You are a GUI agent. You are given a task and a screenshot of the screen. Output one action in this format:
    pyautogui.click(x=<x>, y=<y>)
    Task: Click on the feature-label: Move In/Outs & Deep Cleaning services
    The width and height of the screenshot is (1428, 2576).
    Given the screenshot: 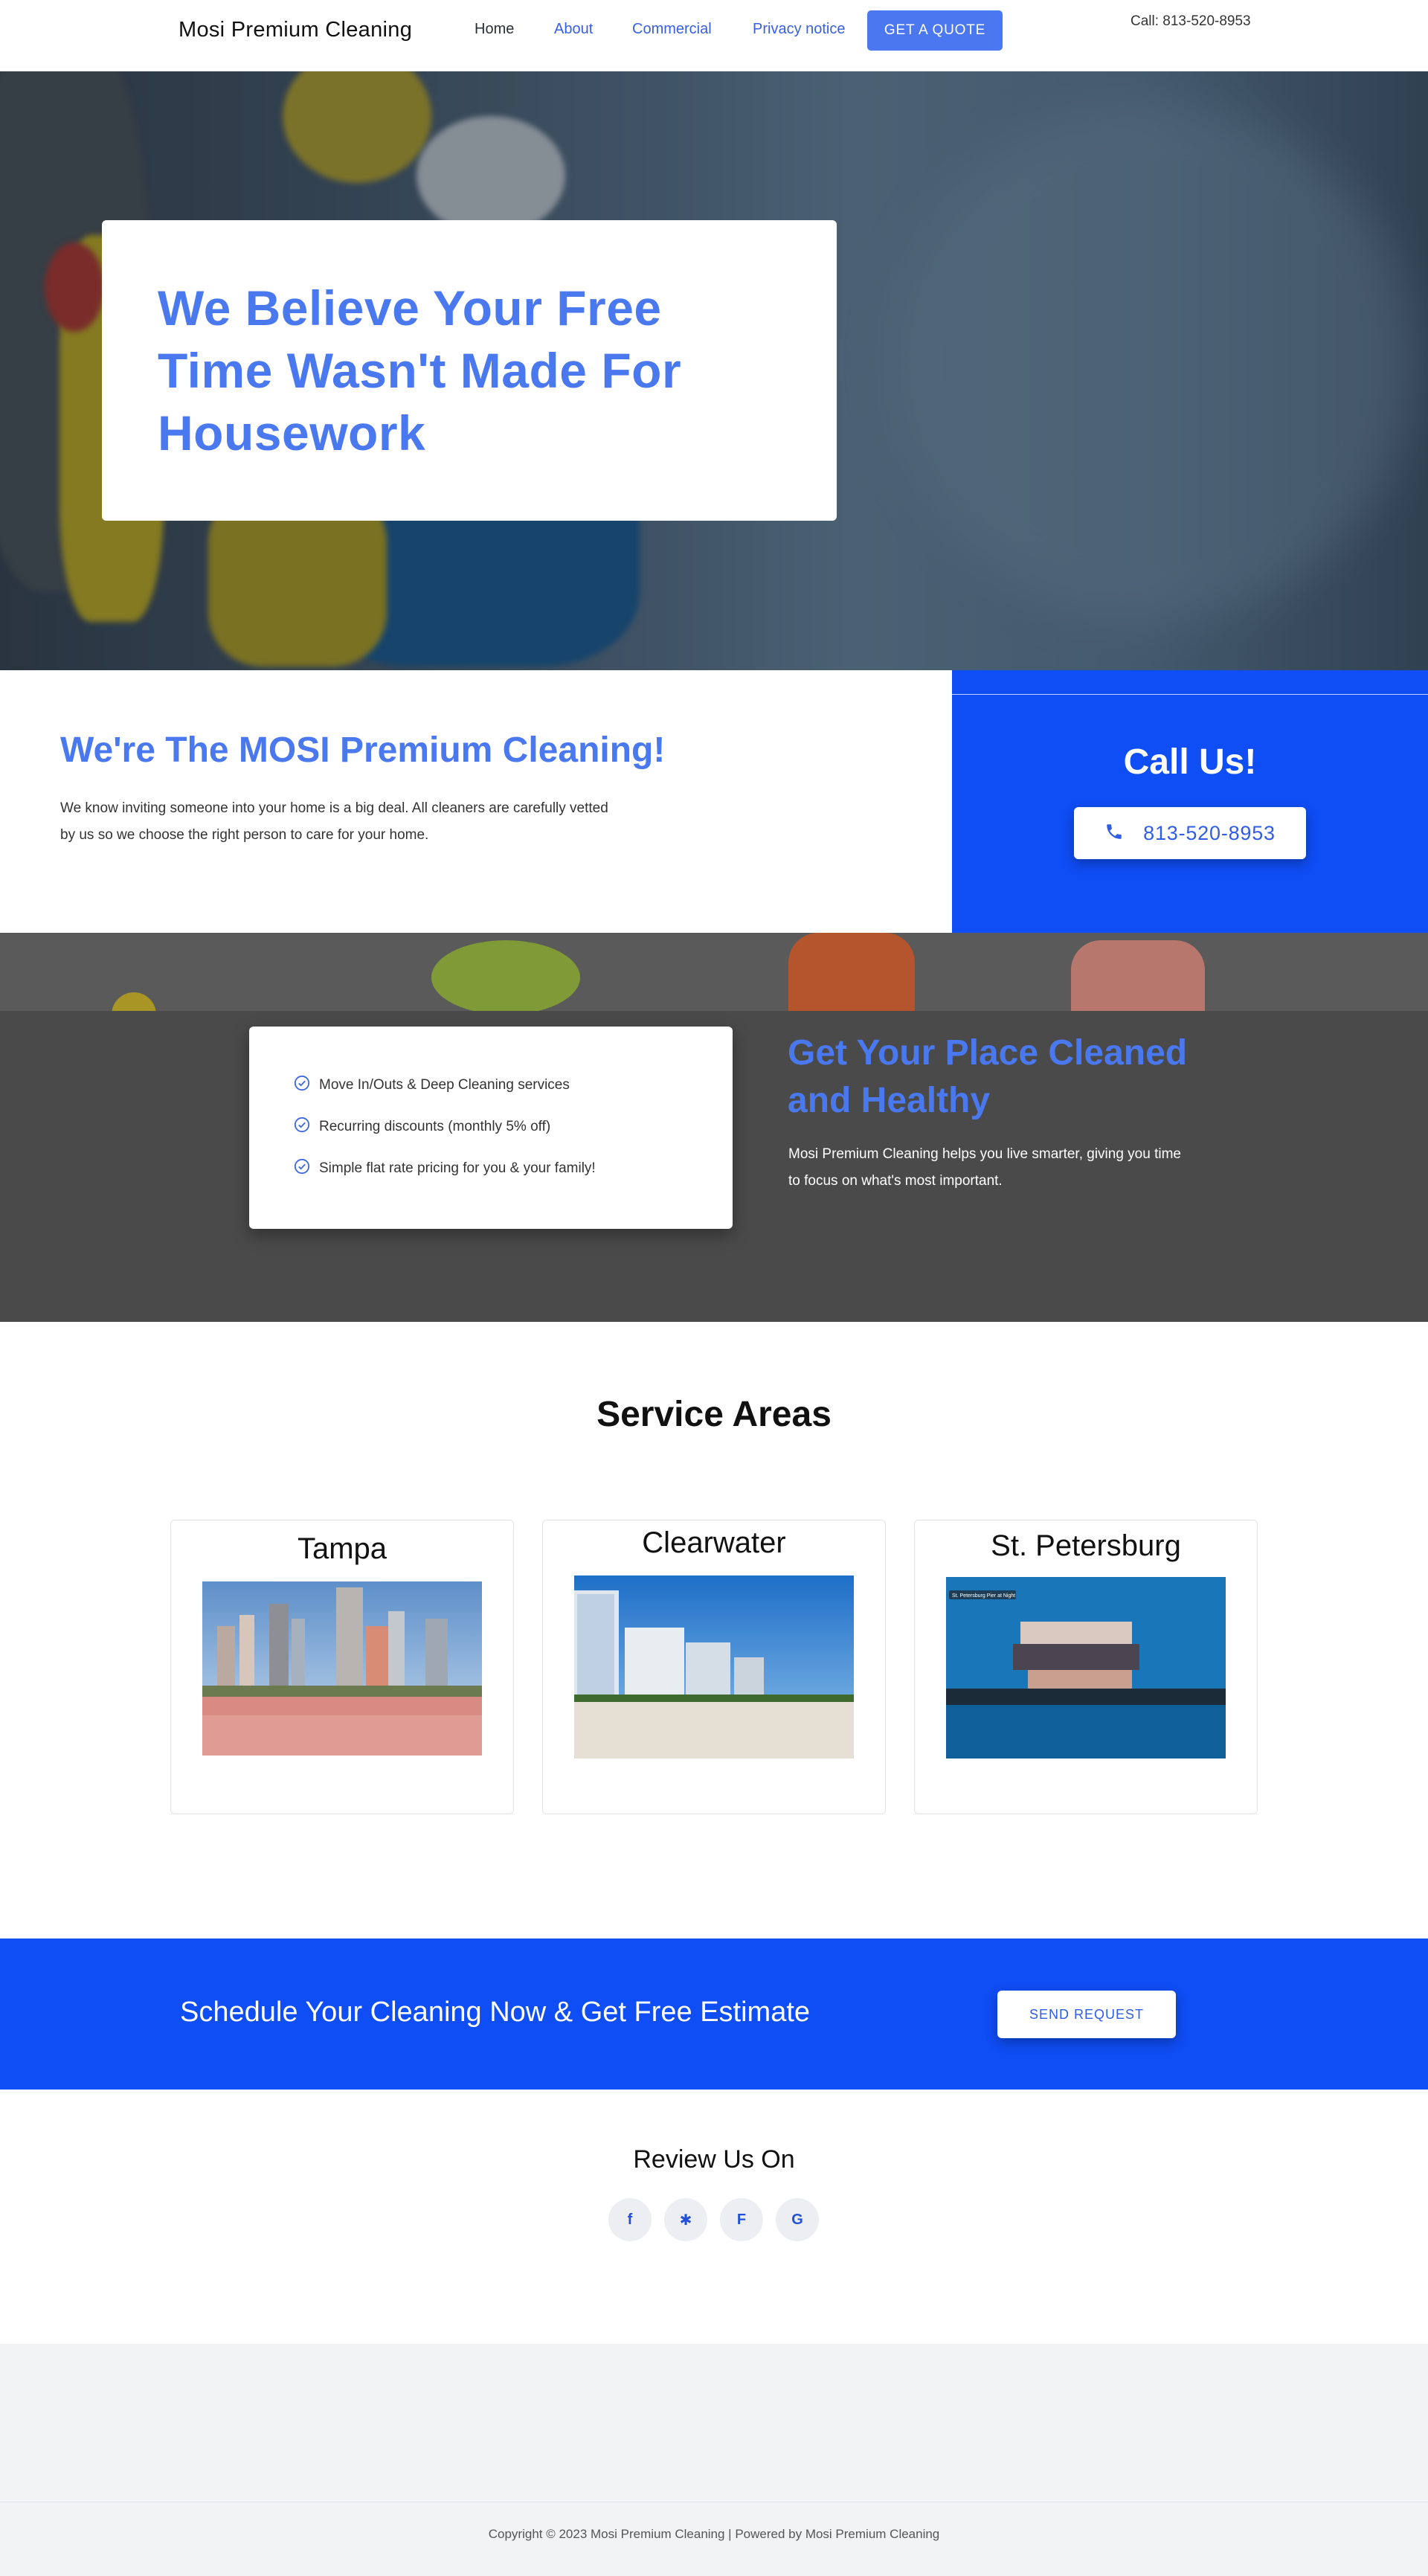 What is the action you would take?
    pyautogui.click(x=445, y=1085)
    